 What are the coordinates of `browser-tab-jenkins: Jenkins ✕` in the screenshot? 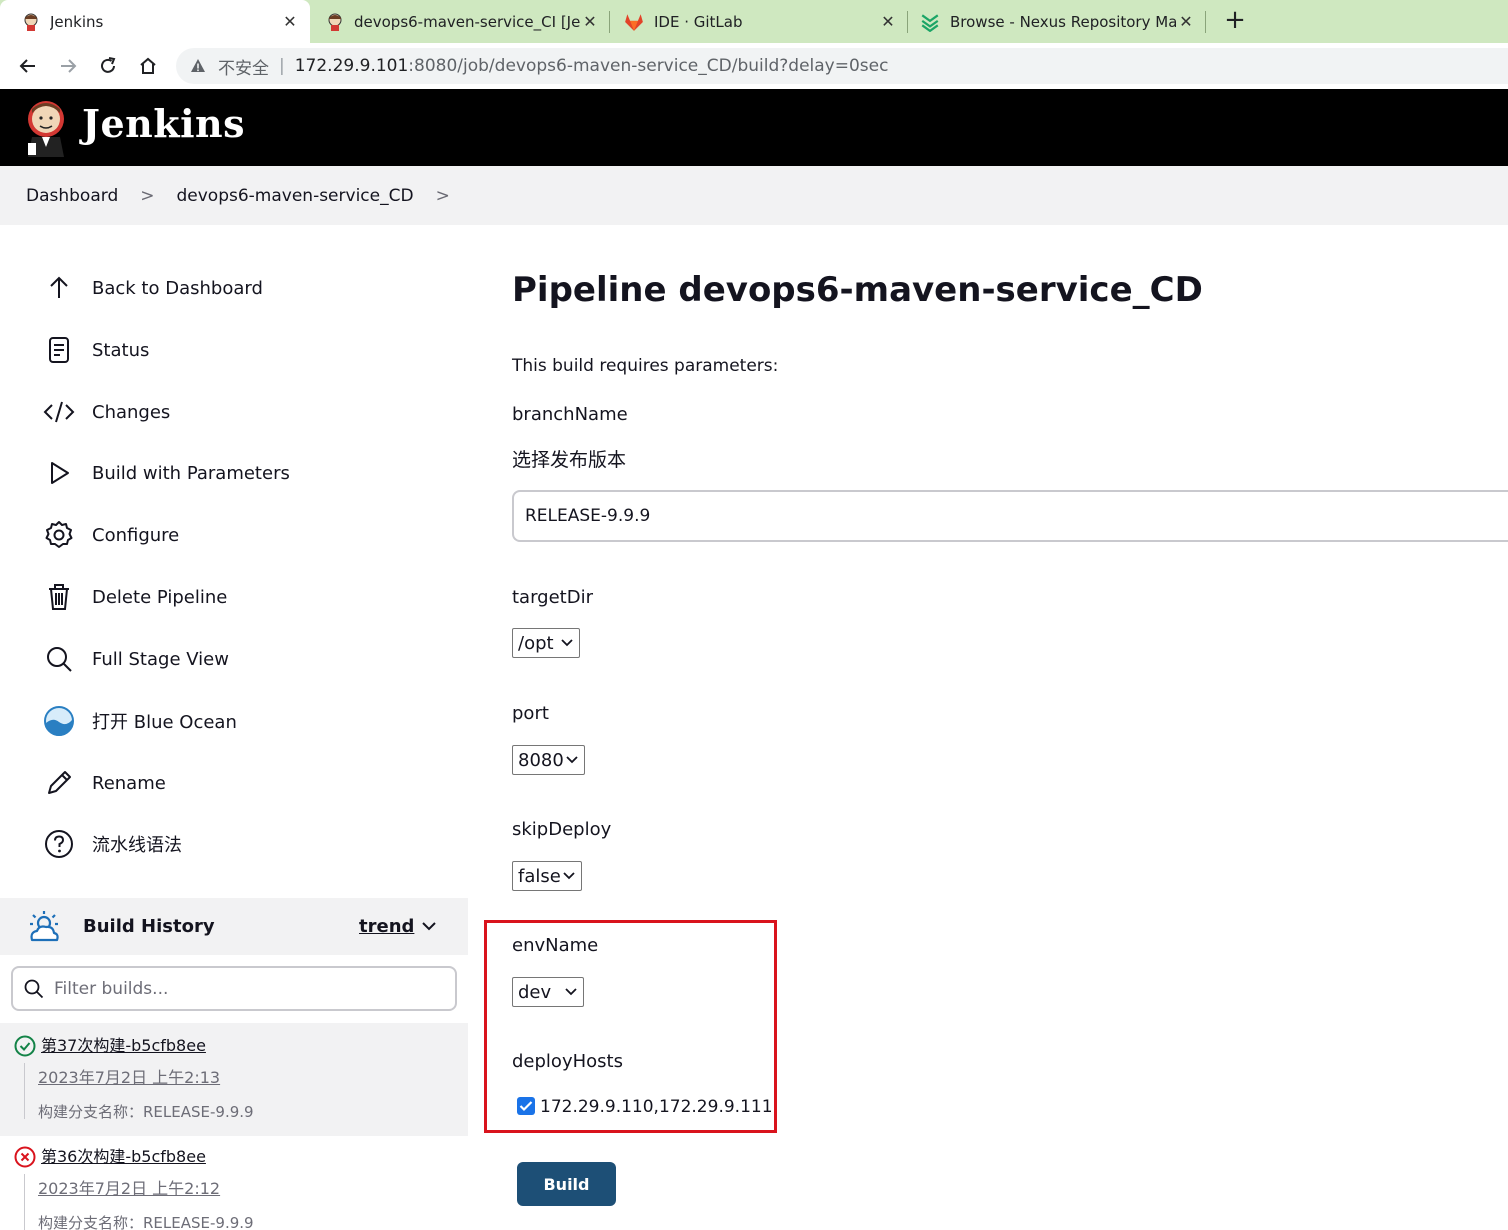 It's located at (155, 21).